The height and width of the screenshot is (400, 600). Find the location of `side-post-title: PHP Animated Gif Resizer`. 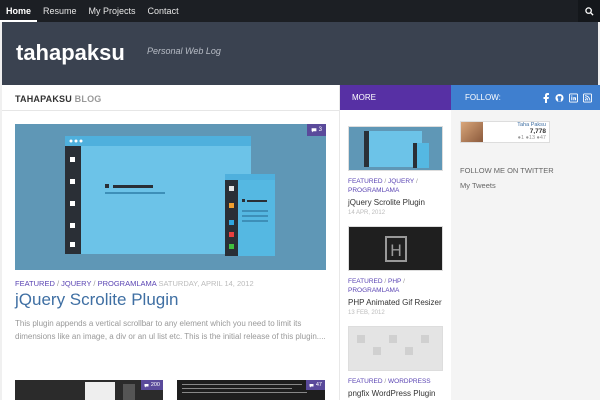

side-post-title: PHP Animated Gif Resizer is located at coordinates (396, 302).